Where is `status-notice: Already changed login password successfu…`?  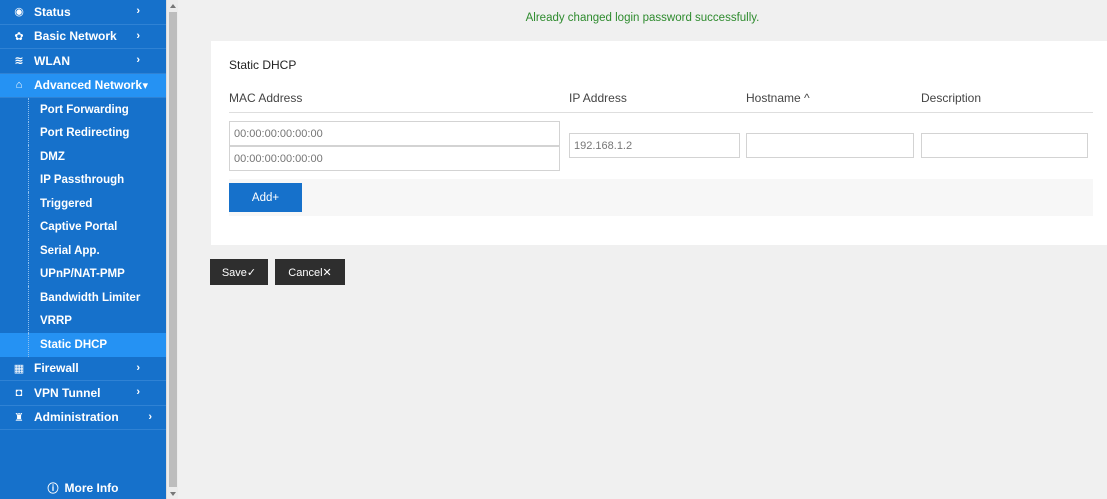 status-notice: Already changed login password successfu… is located at coordinates (642, 18).